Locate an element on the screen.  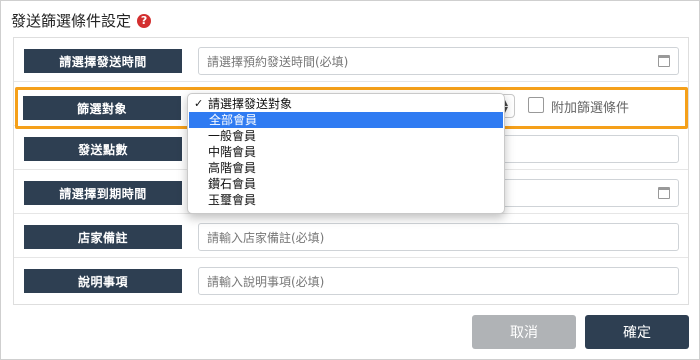
store-note-label: 店家備註 is located at coordinates (103, 237).